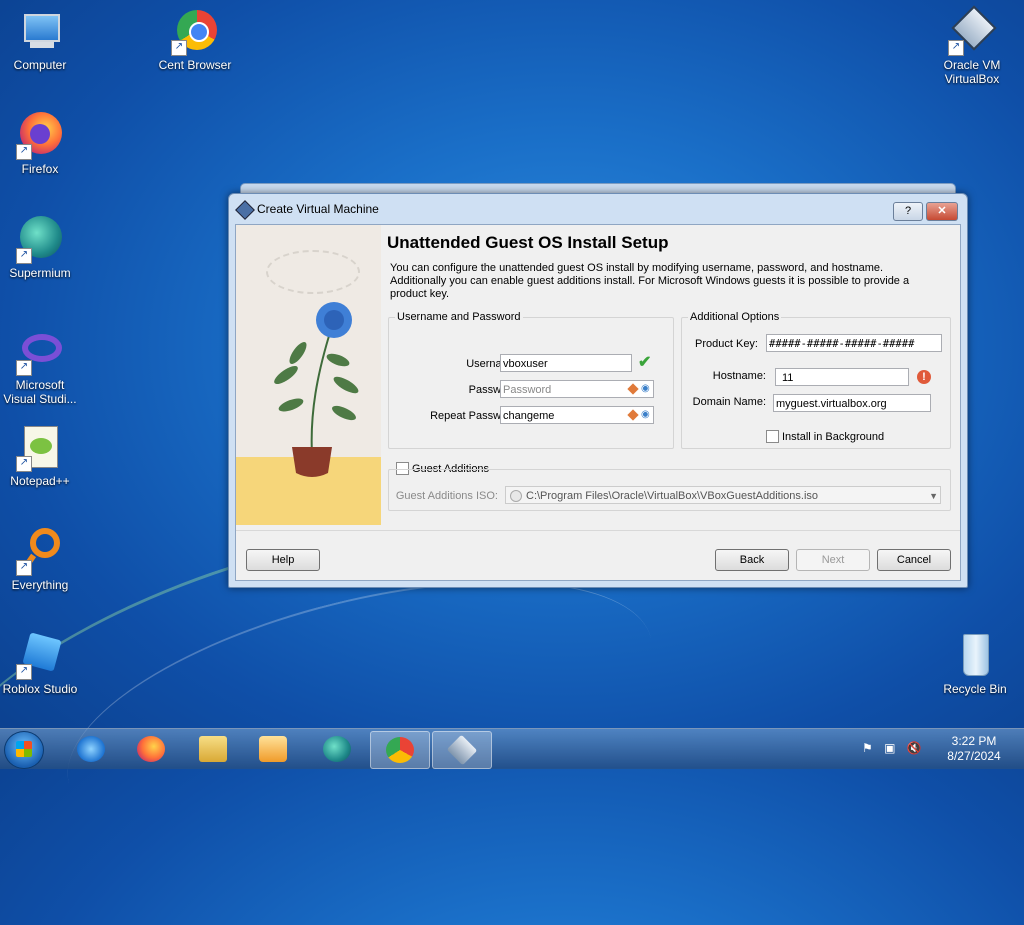  I want to click on hostname-label: Hostname:, so click(739, 376).